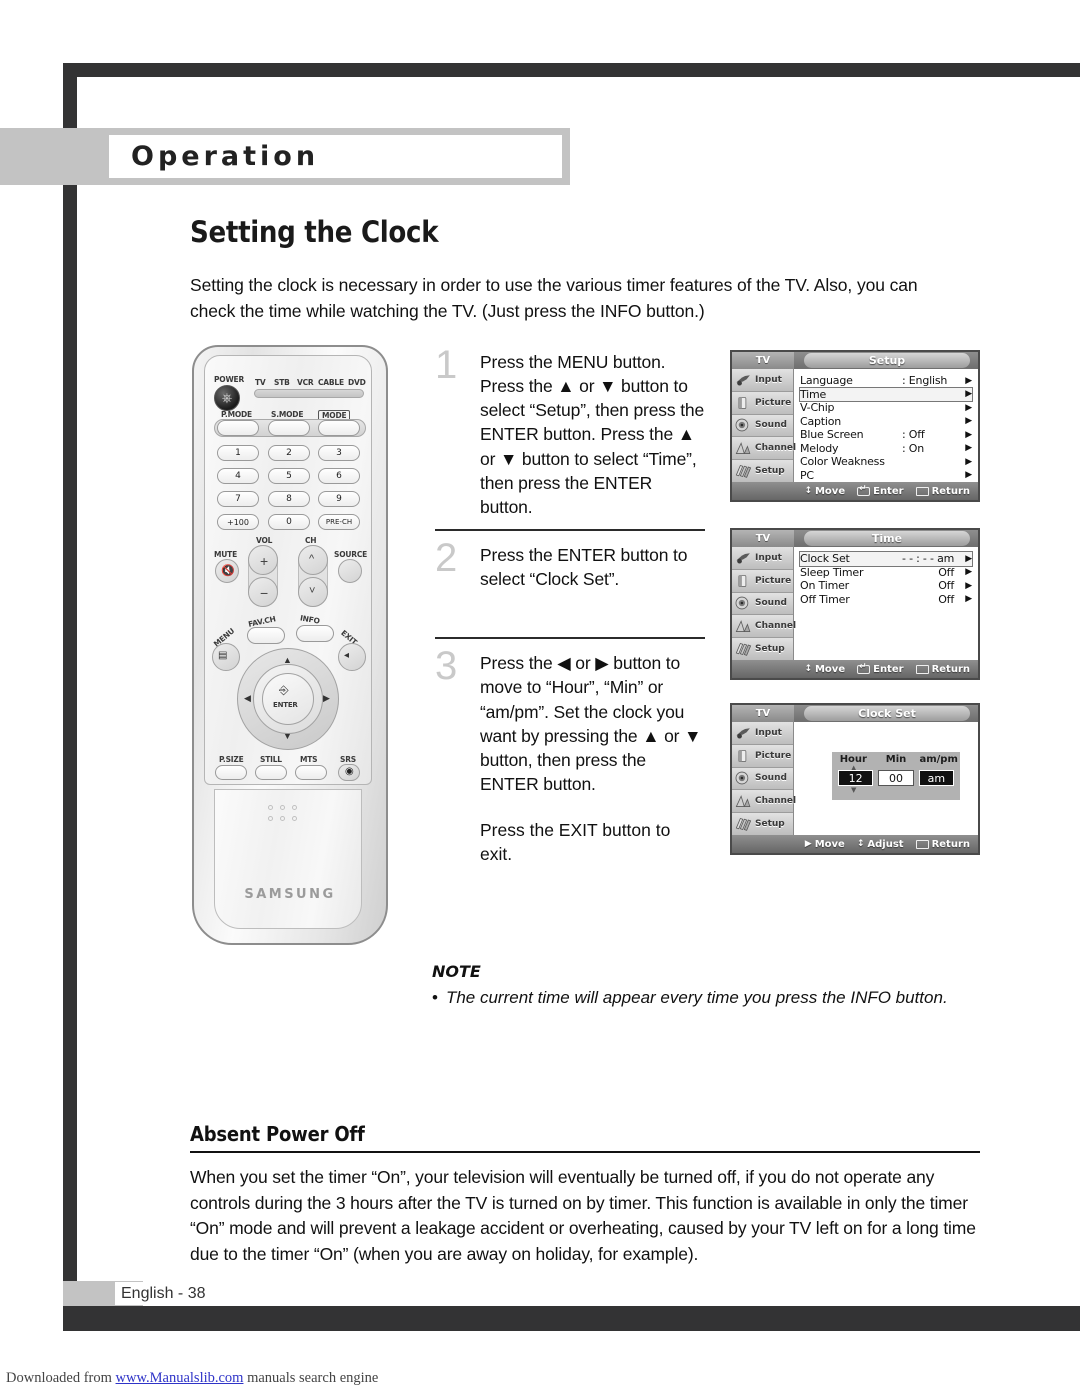 This screenshot has height=1397, width=1080. Describe the element at coordinates (266, 635) in the screenshot. I see `favch-button` at that location.